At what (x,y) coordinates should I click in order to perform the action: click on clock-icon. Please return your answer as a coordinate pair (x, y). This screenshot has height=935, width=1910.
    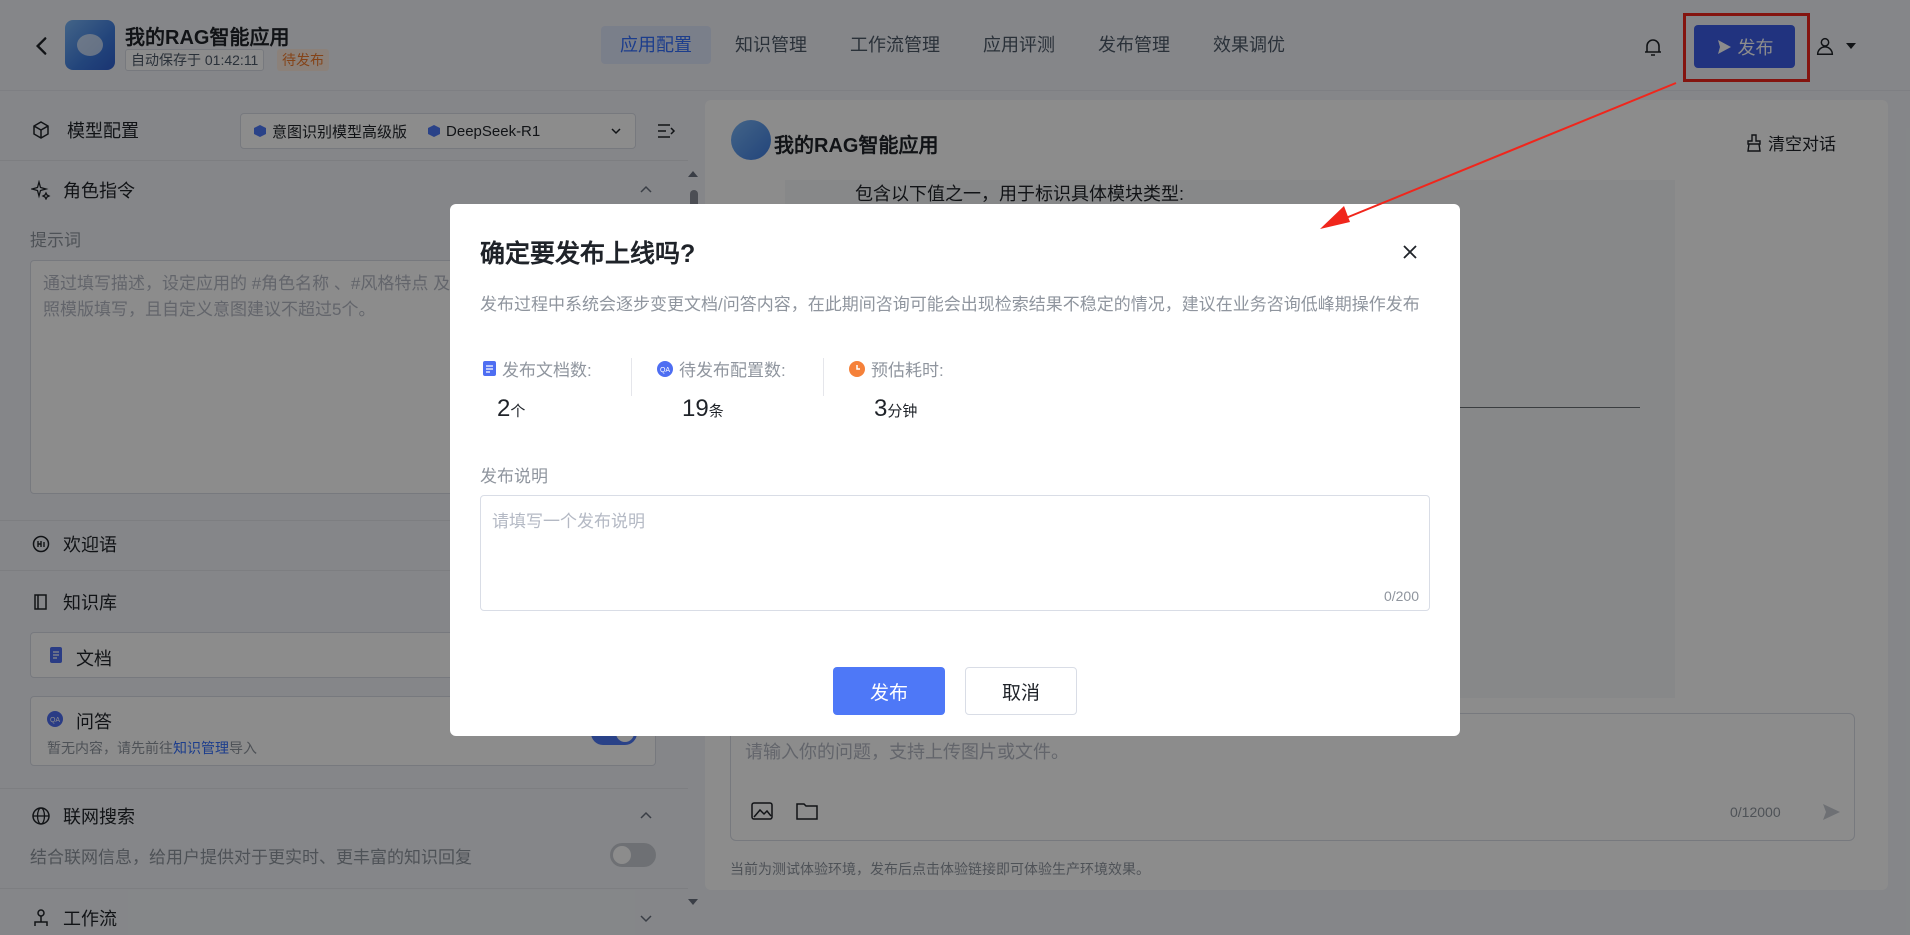
    Looking at the image, I should click on (857, 368).